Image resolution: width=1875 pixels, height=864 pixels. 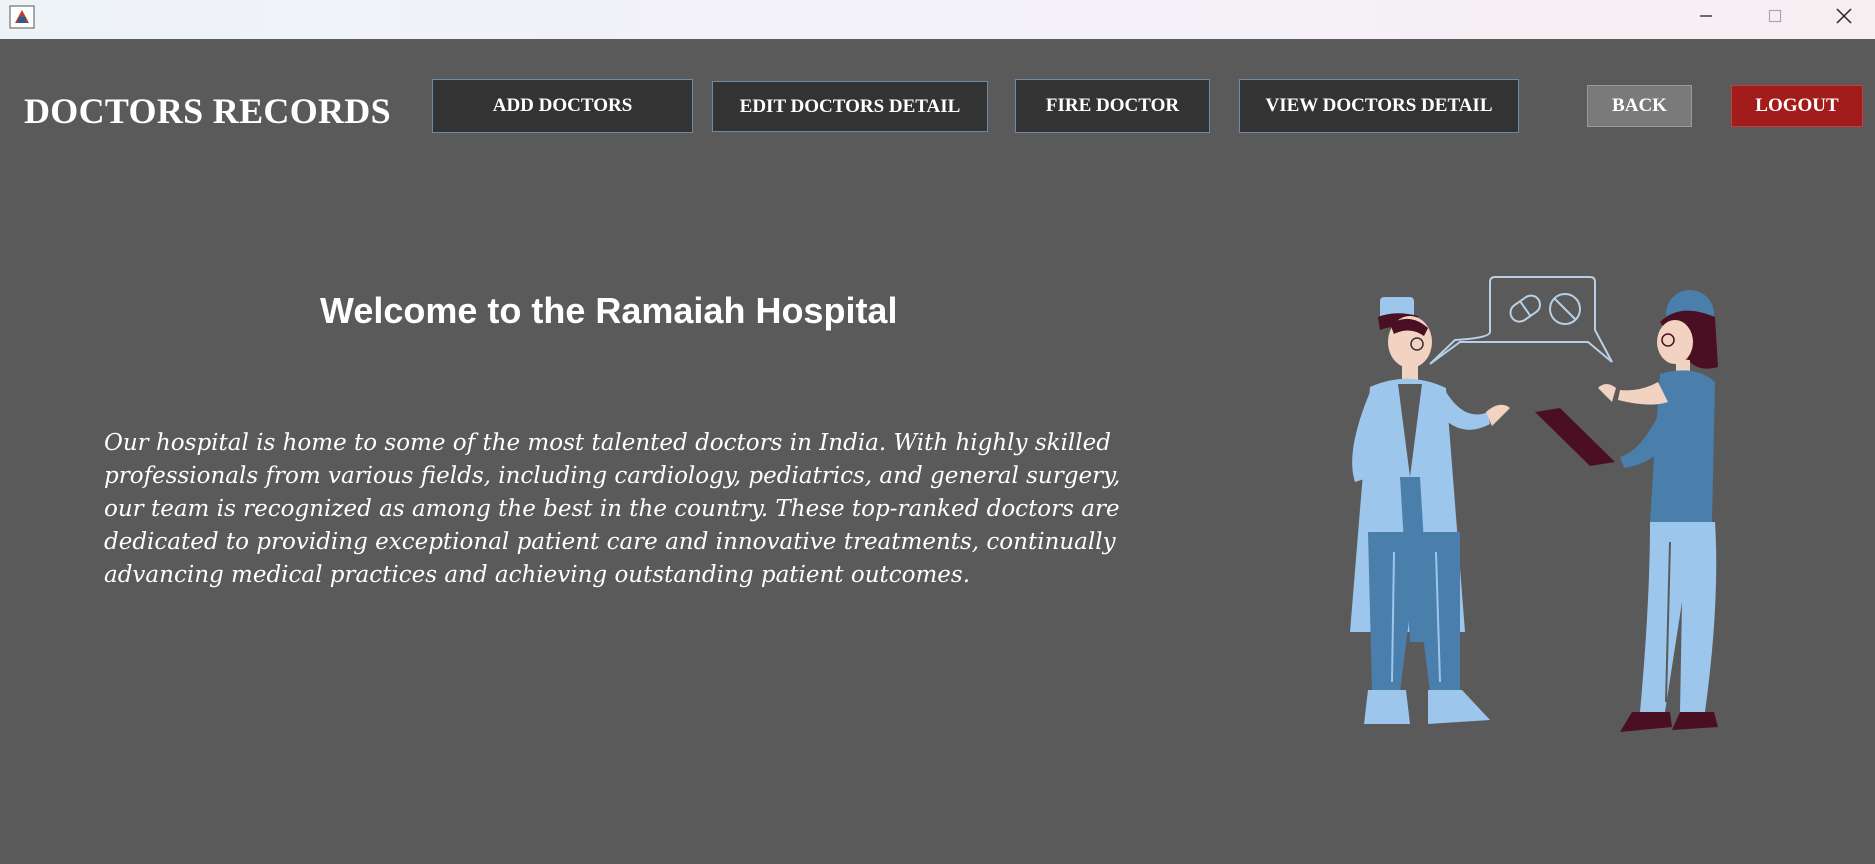 I want to click on clipboard-icon, so click(x=1575, y=437).